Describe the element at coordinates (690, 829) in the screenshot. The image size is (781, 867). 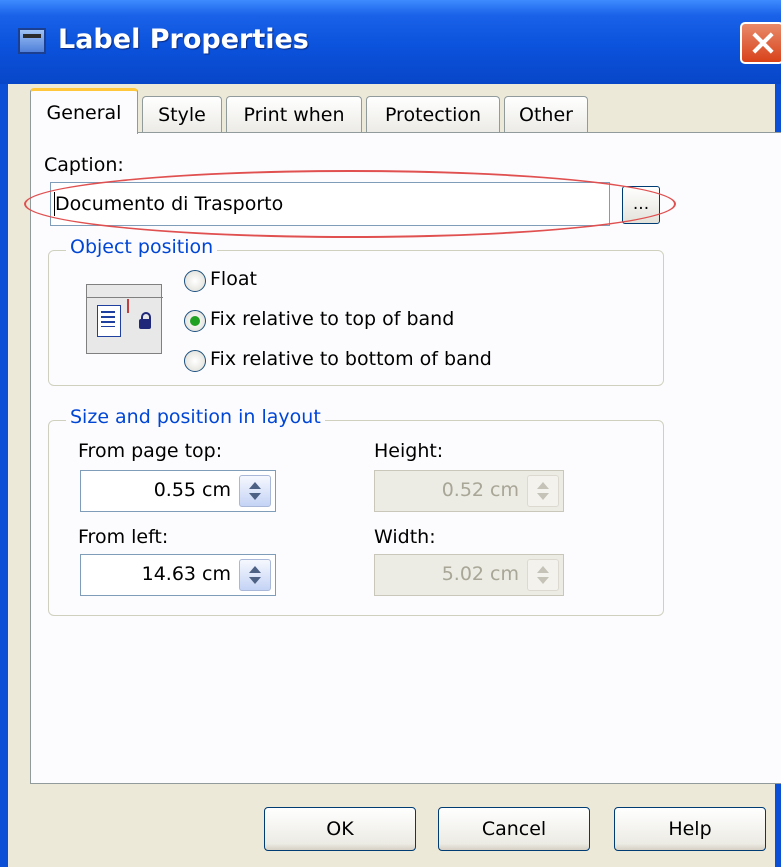
I see `help-button: Help` at that location.